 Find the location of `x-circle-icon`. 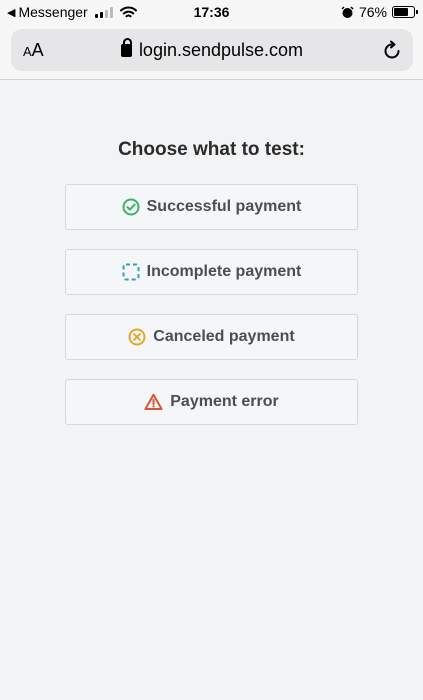

x-circle-icon is located at coordinates (137, 337).